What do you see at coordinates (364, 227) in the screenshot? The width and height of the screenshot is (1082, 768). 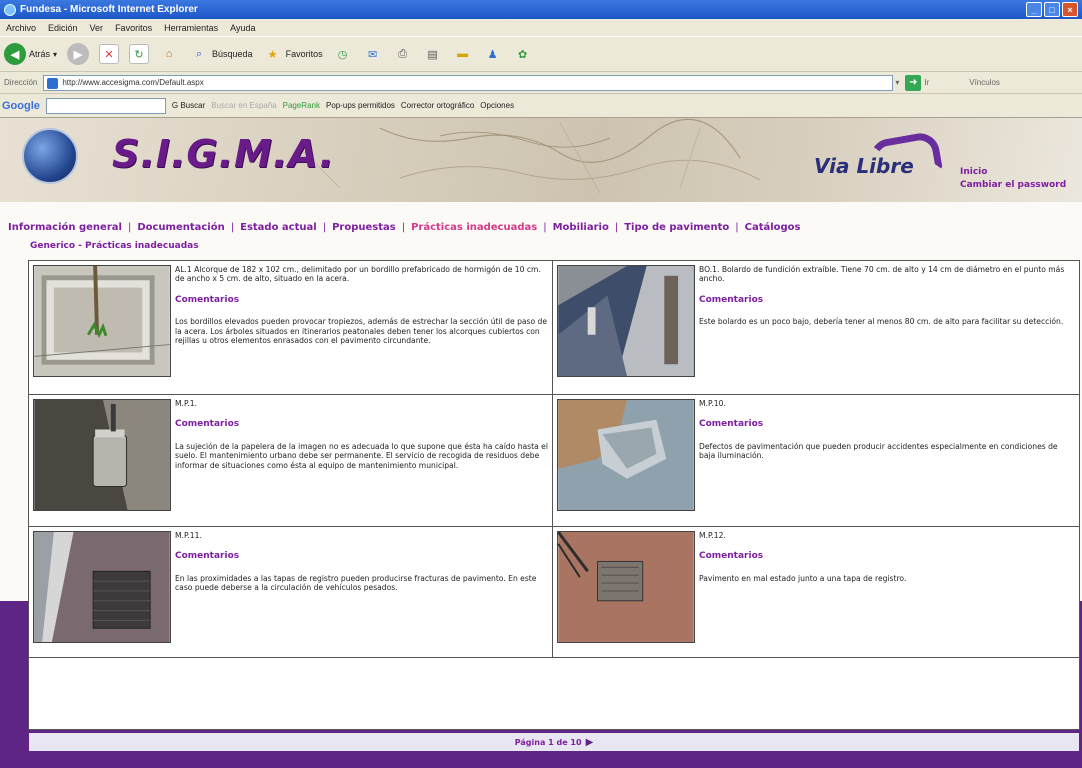 I see `nav-propuestas: Propuestas` at bounding box center [364, 227].